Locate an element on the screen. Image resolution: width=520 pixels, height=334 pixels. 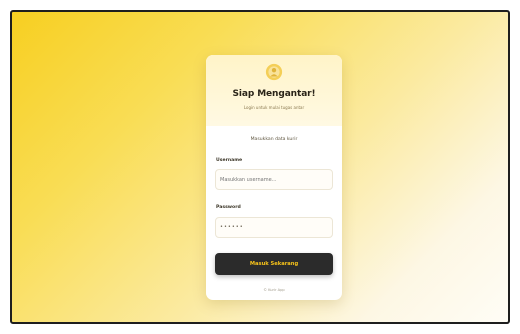
page-title: Siap Mengantar! is located at coordinates (274, 94).